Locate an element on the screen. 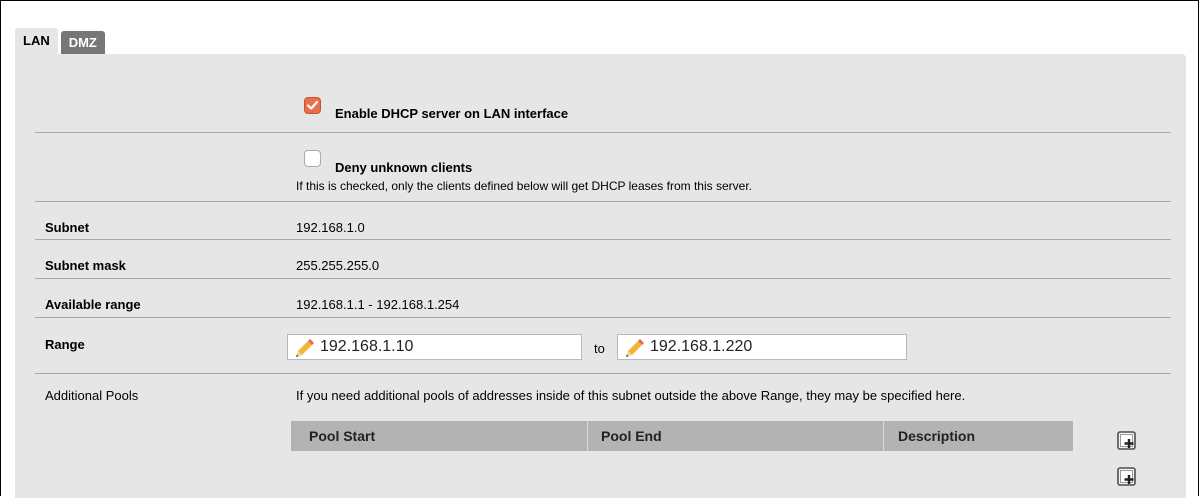 This screenshot has height=498, width=1199. subnet-label: Subnet is located at coordinates (67, 227).